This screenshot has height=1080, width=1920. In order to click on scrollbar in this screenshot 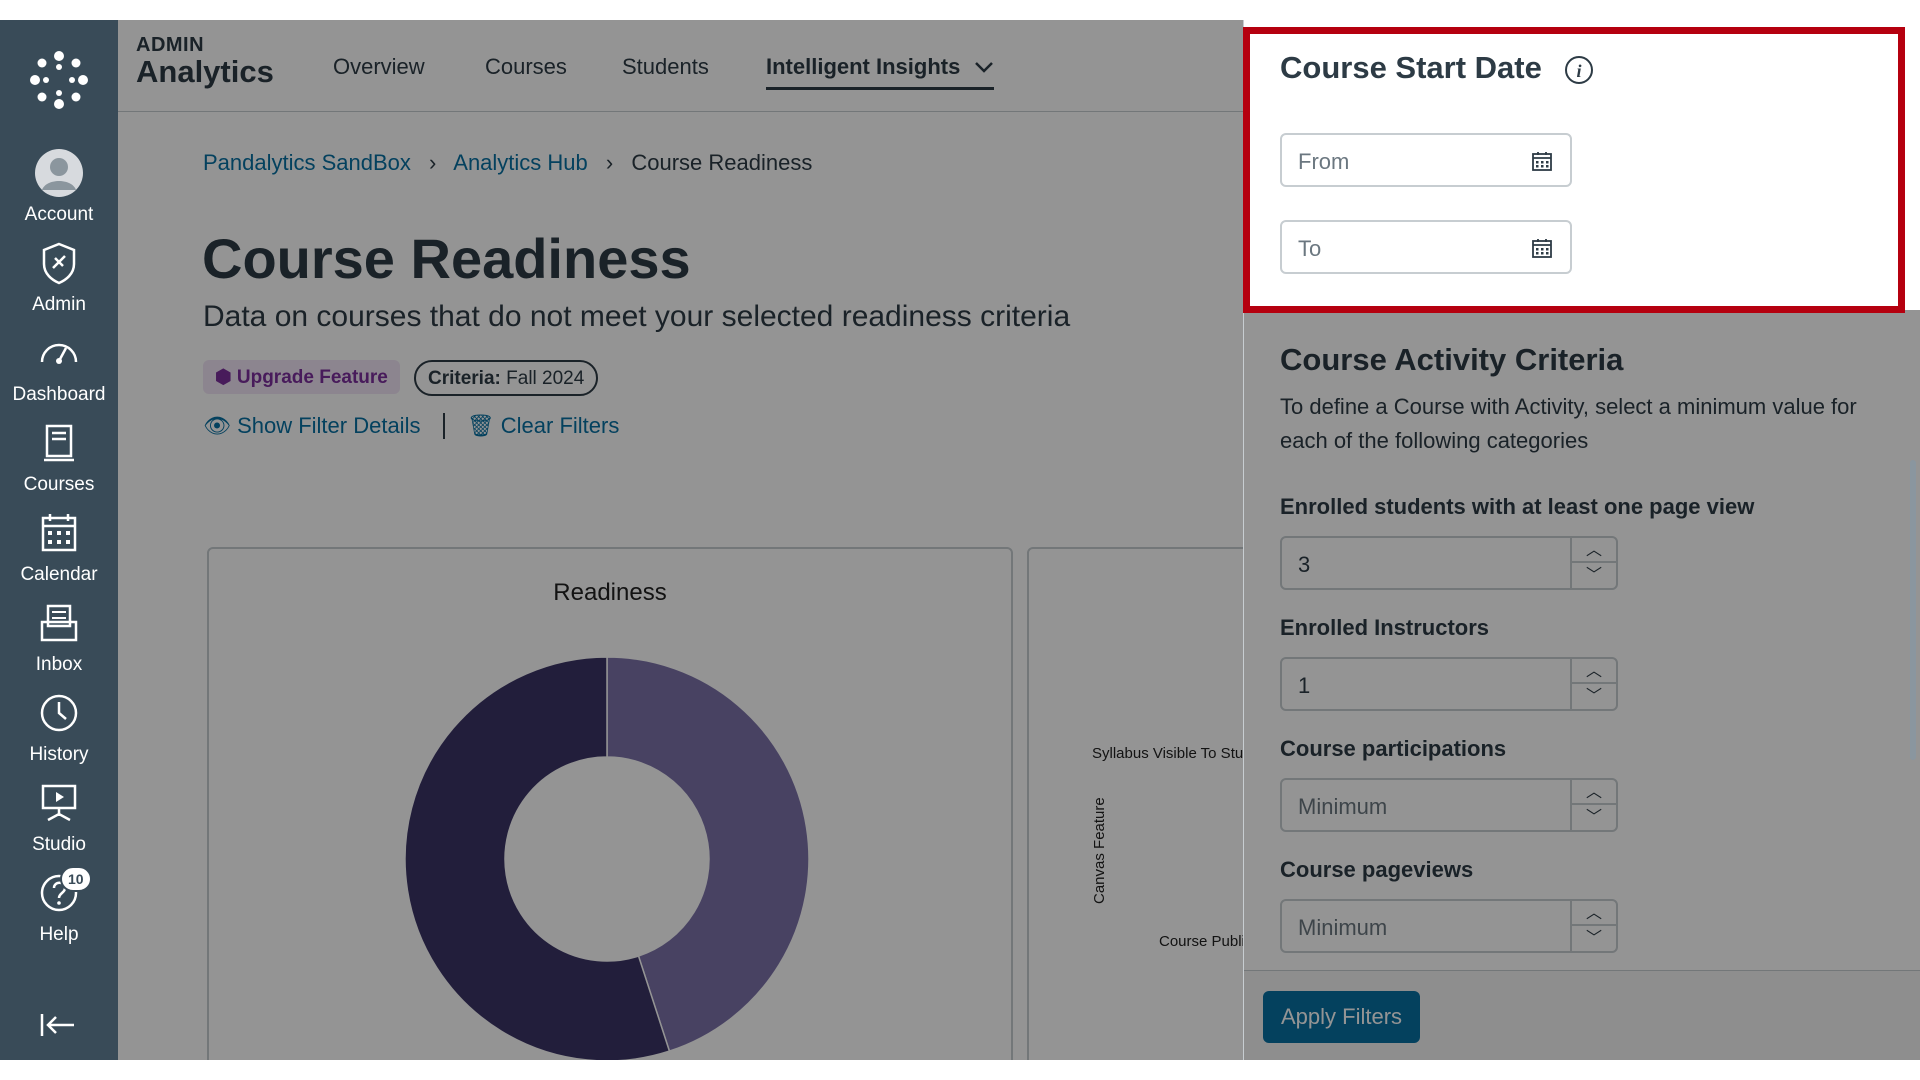, I will do `click(1913, 610)`.